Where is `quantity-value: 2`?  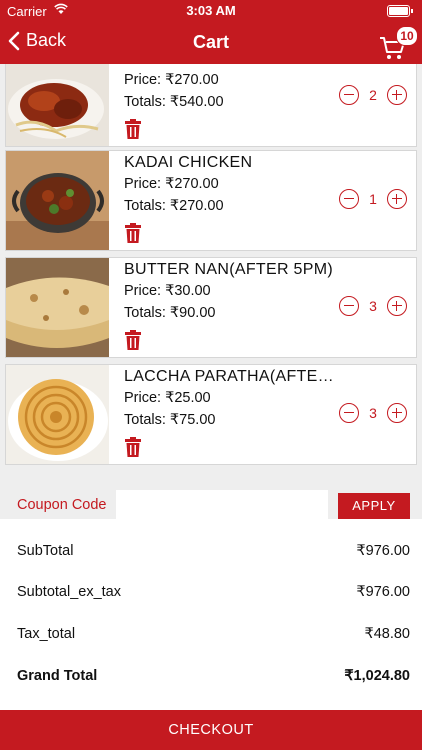 quantity-value: 2 is located at coordinates (373, 95).